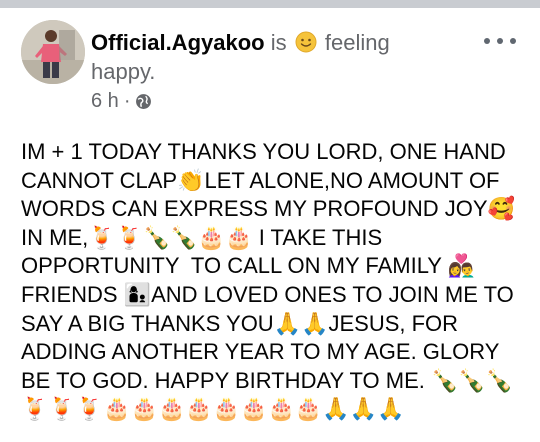 The image size is (540, 442). What do you see at coordinates (271, 57) in the screenshot?
I see `post-header: Official.Agyakoo is feeling happy.` at bounding box center [271, 57].